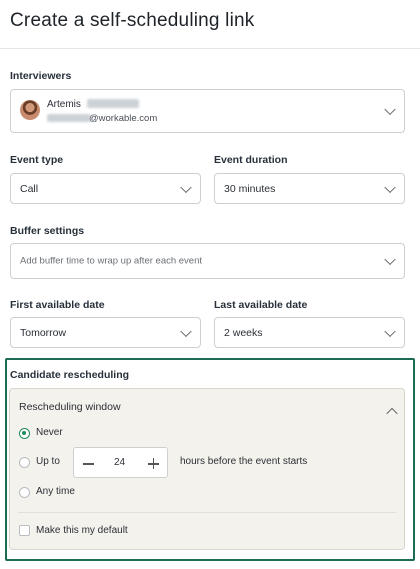 The image size is (420, 569). I want to click on first-date-value: Tomorrow, so click(43, 332).